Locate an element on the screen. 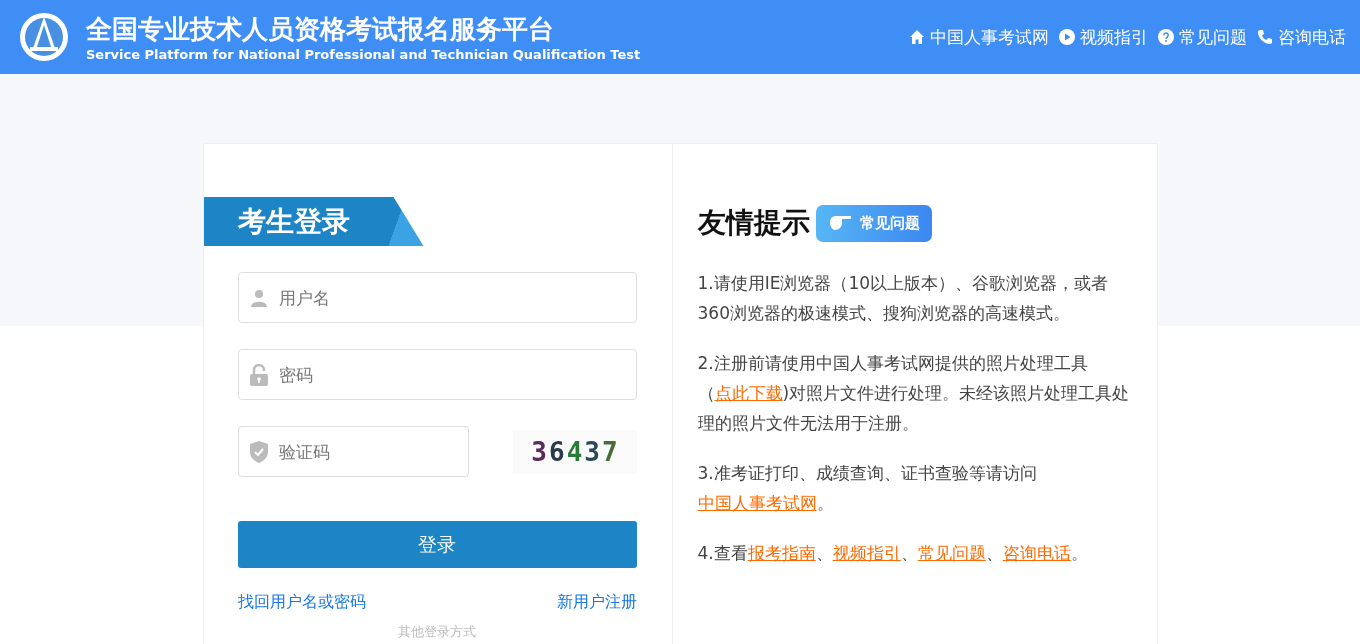 The width and height of the screenshot is (1360, 644). nav-link: 常见问题 is located at coordinates (1202, 37).